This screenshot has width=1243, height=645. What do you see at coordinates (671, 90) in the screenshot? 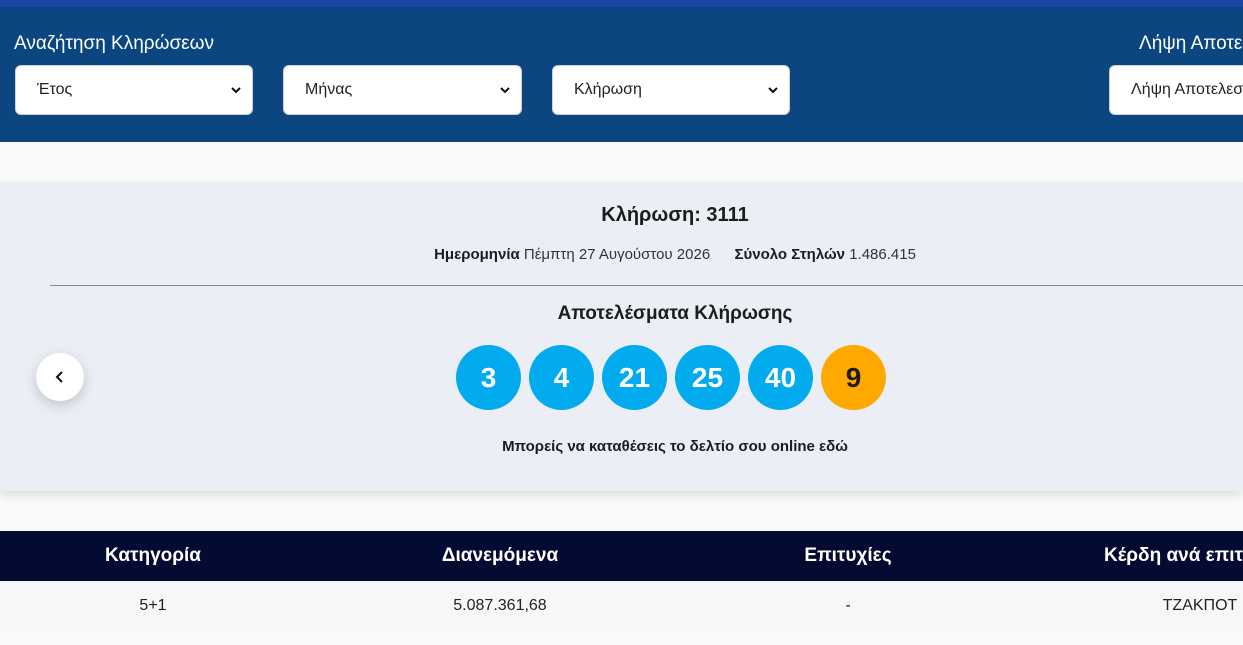
I see `draw-select: Κλήρωση` at bounding box center [671, 90].